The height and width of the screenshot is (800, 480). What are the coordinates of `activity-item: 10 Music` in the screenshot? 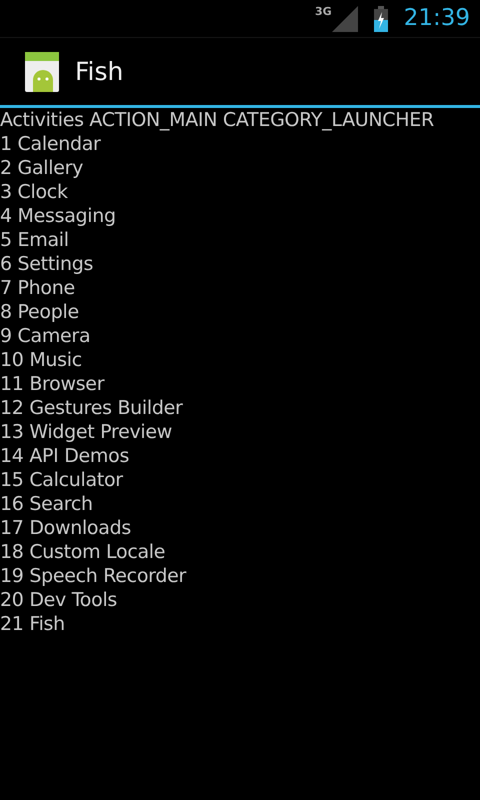 It's located at (41, 360).